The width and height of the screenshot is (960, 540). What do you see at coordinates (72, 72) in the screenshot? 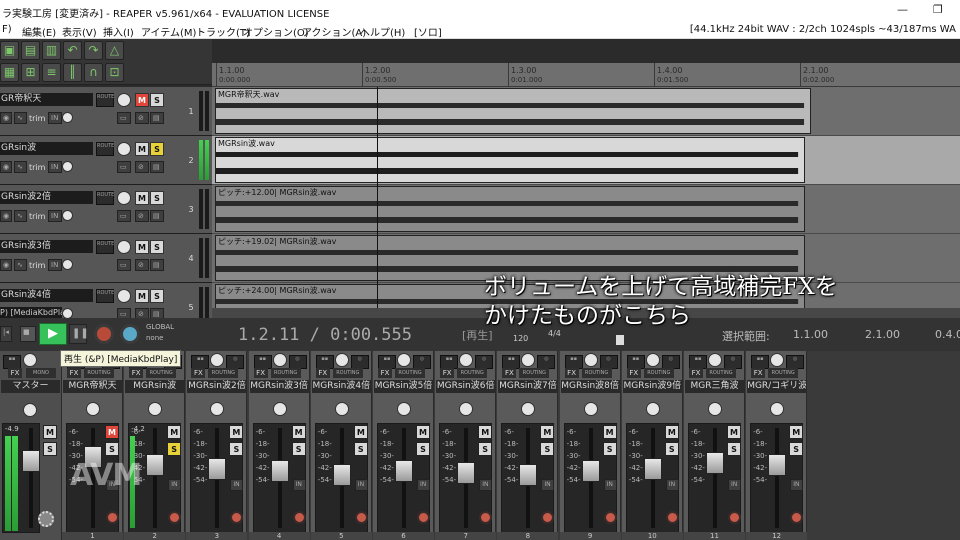
I see `trim-icon: ║` at bounding box center [72, 72].